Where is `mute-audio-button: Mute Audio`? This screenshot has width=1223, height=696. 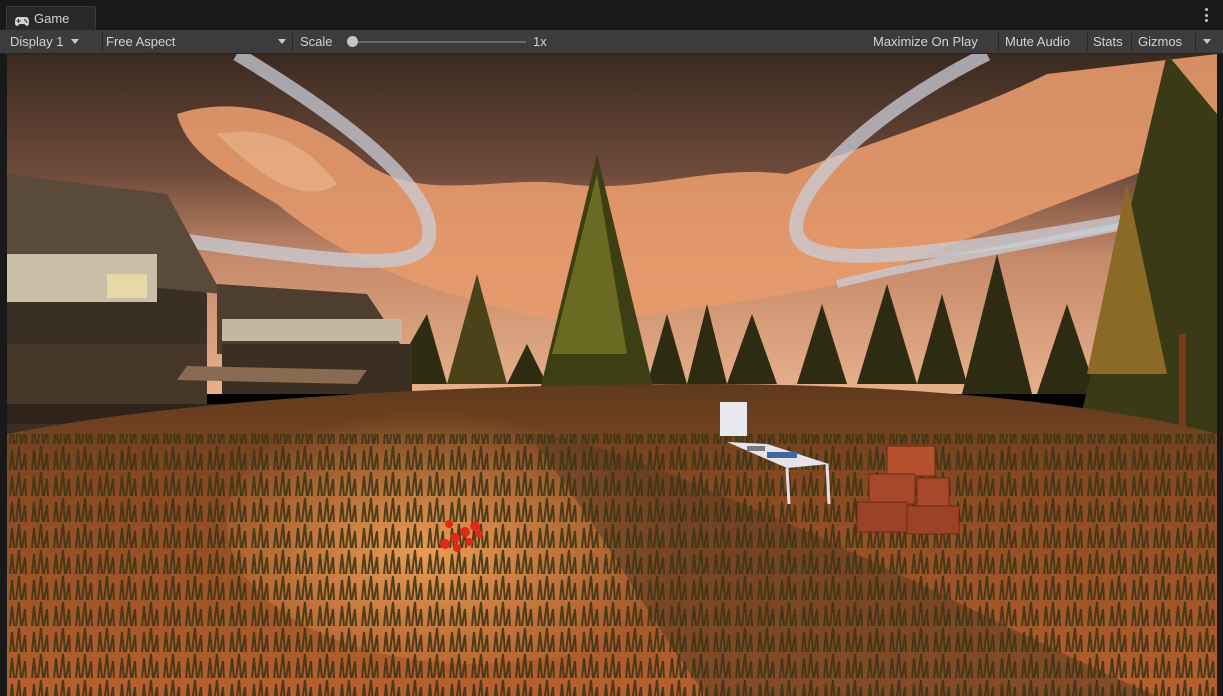 mute-audio-button: Mute Audio is located at coordinates (1037, 41).